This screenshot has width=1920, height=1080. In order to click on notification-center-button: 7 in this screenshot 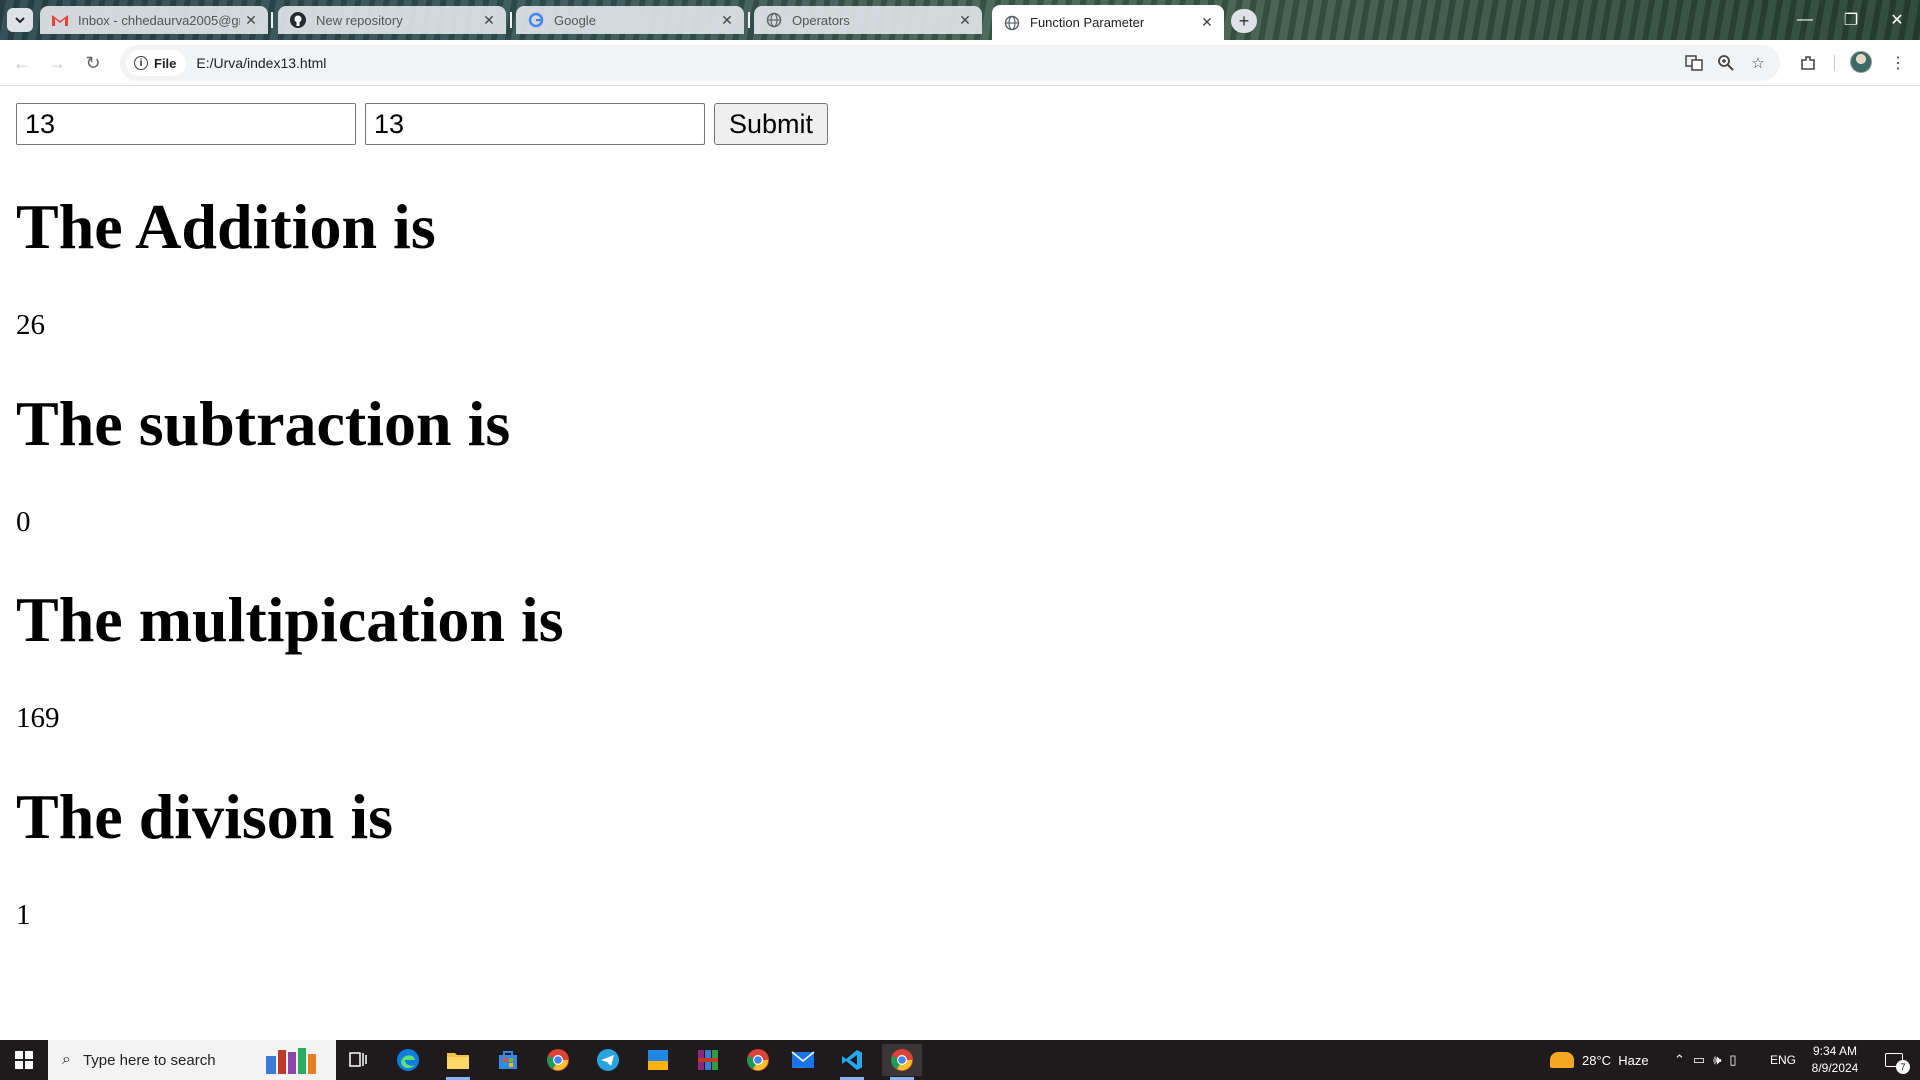, I will do `click(1894, 1060)`.